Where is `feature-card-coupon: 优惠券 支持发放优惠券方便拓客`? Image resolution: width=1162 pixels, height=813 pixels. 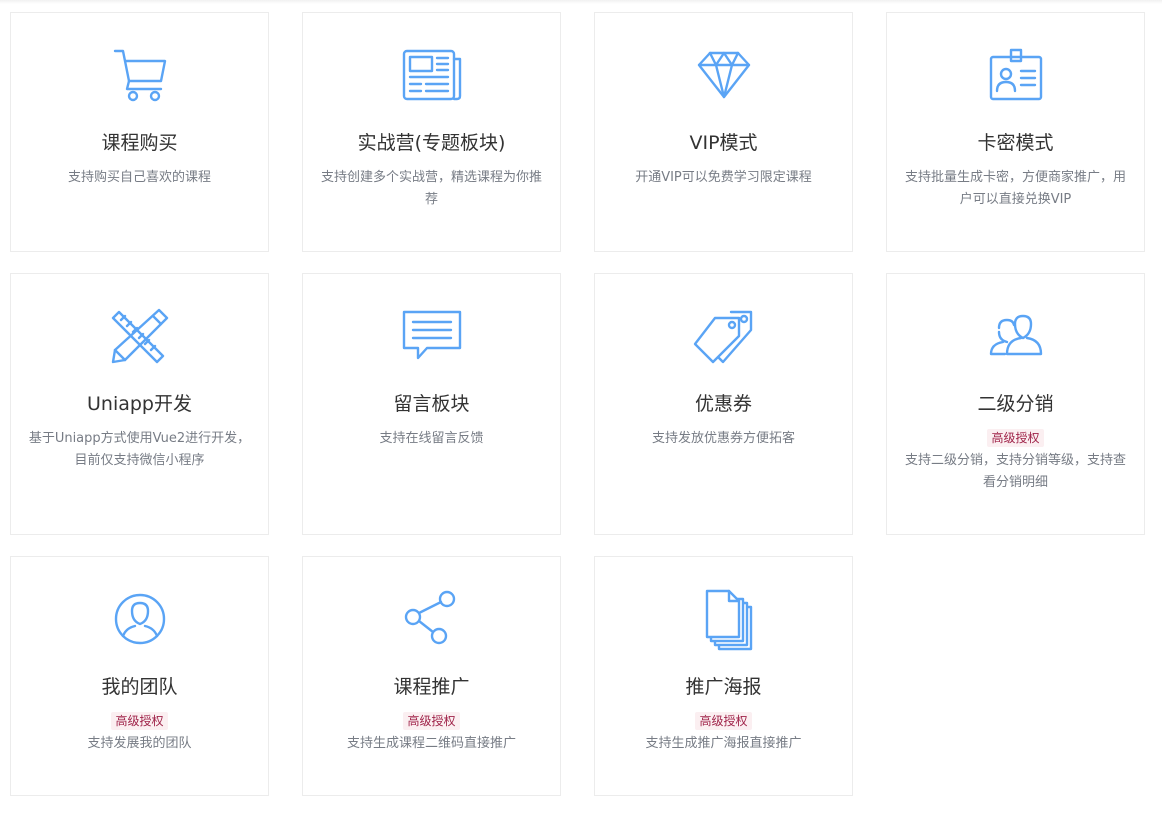
feature-card-coupon: 优惠券 支持发放优惠券方便拓客 is located at coordinates (723, 404).